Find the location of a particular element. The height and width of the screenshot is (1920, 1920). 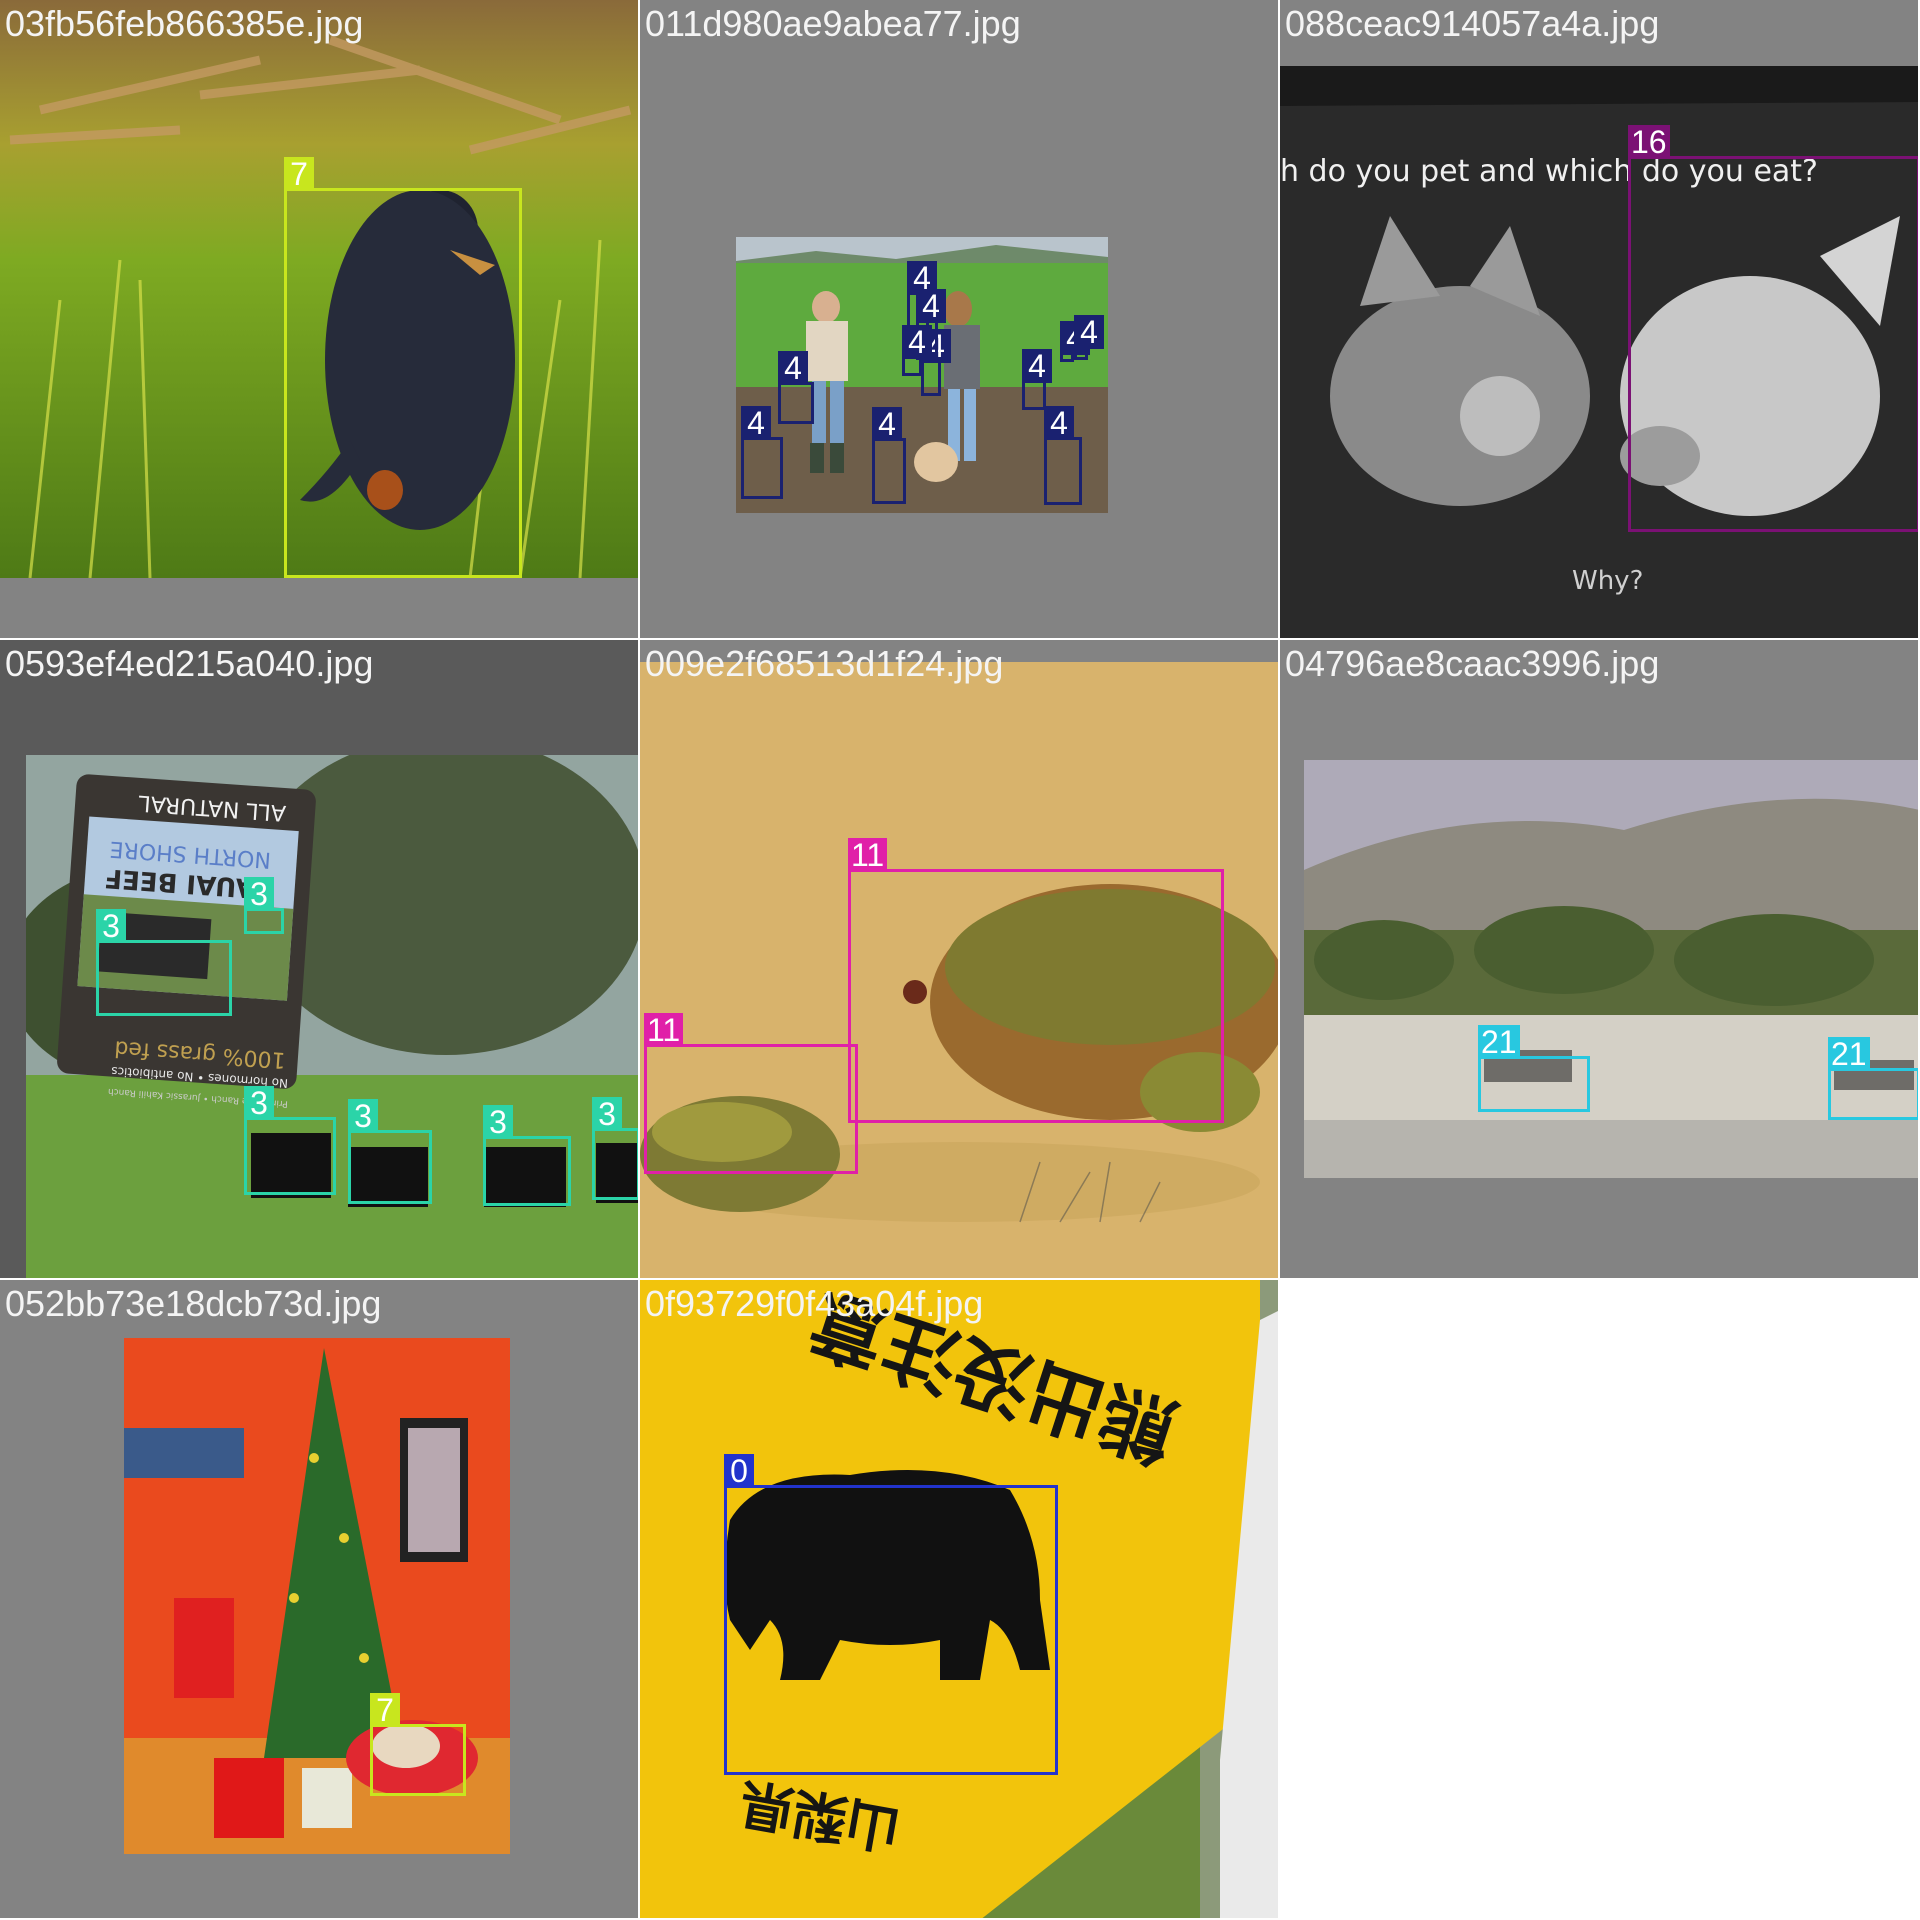

bounding-box: 0 is located at coordinates (891, 1614).